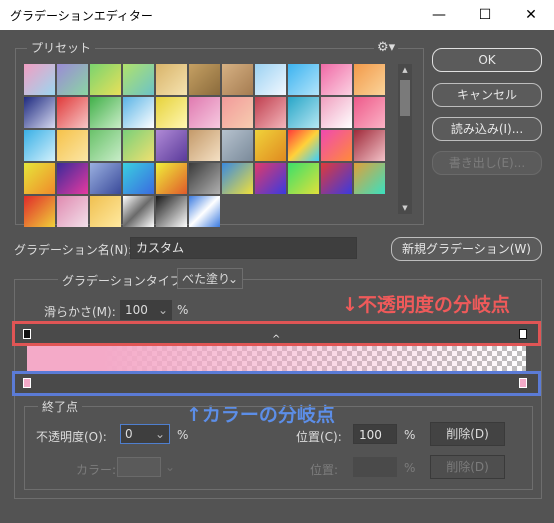  What do you see at coordinates (405, 139) in the screenshot?
I see `preset-scrollbar: ▲ ▼` at bounding box center [405, 139].